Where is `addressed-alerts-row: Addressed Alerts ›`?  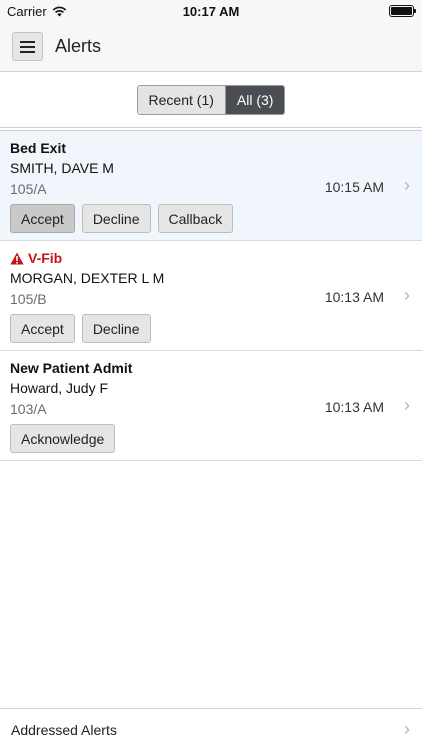 addressed-alerts-row: Addressed Alerts › is located at coordinates (211, 729).